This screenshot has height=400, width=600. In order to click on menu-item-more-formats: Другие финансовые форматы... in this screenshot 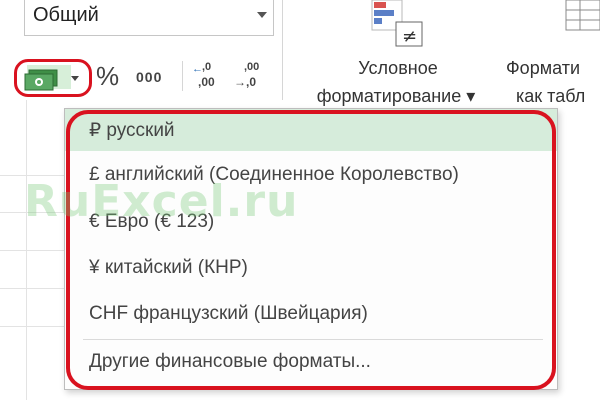, I will do `click(230, 362)`.